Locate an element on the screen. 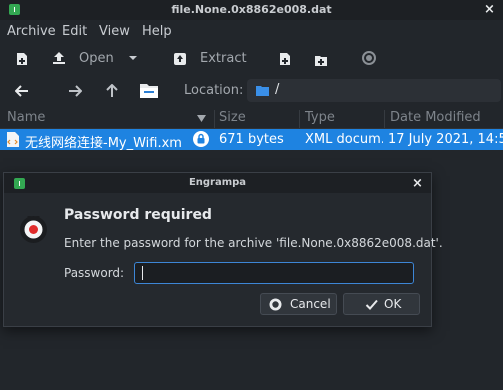 Image resolution: width=503 pixels, height=390 pixels. window-close-icon: × is located at coordinates (489, 9).